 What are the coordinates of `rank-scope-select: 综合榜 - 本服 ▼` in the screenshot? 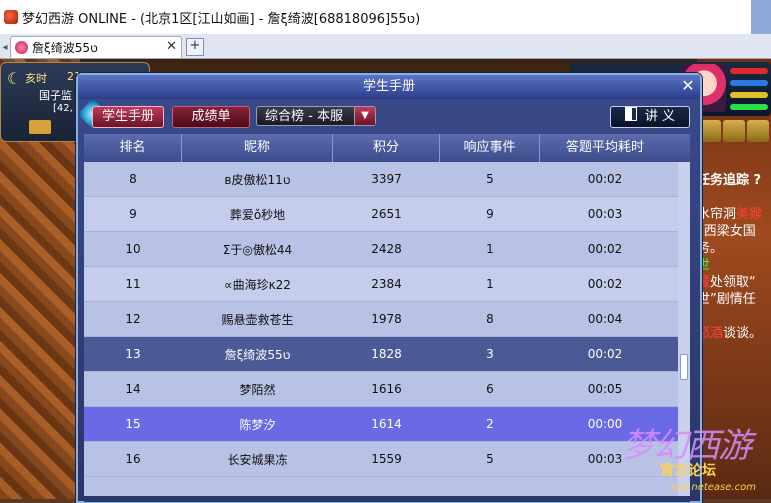 It's located at (316, 116).